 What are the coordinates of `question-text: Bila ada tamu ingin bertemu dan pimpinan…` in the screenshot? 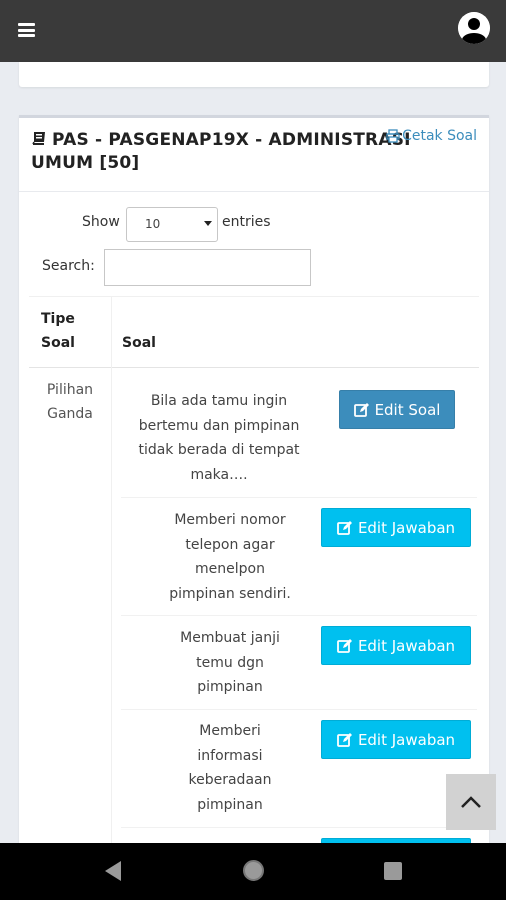 It's located at (219, 438).